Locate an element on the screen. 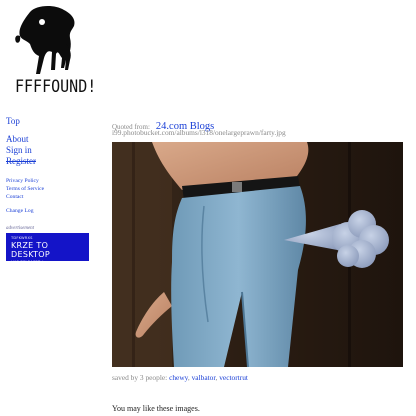  terms-of-service-link: Terms of Service is located at coordinates (51, 189).